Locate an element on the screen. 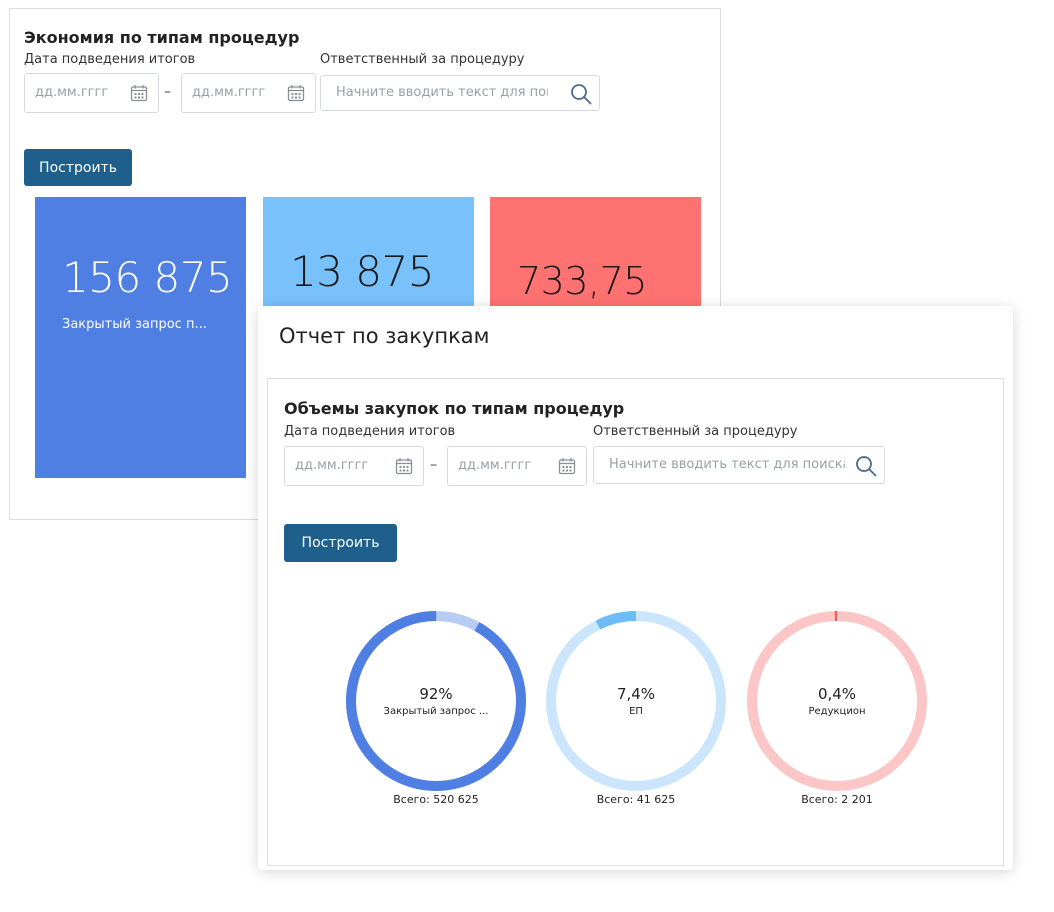 The image size is (1054, 912). volumes-title: Объемы закупок по типам процедур is located at coordinates (454, 408).